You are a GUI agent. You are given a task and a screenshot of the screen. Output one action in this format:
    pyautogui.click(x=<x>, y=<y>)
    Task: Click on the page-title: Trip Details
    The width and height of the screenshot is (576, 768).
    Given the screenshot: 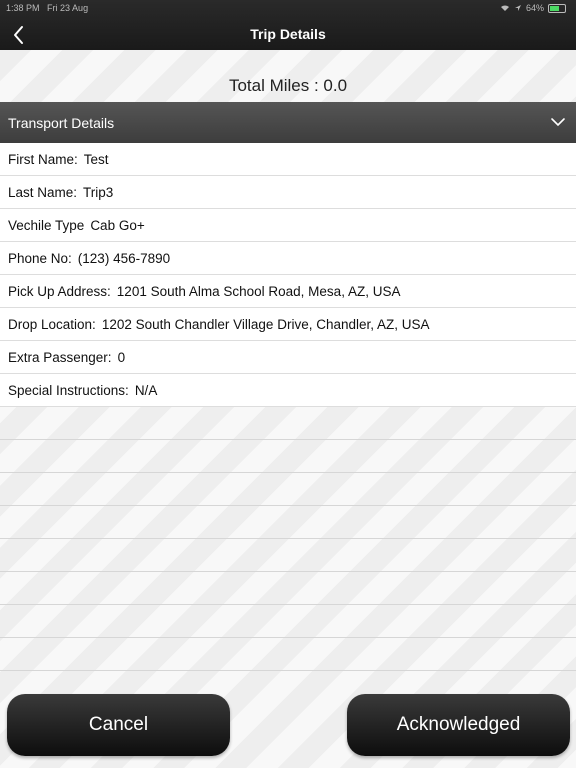 What is the action you would take?
    pyautogui.click(x=288, y=34)
    